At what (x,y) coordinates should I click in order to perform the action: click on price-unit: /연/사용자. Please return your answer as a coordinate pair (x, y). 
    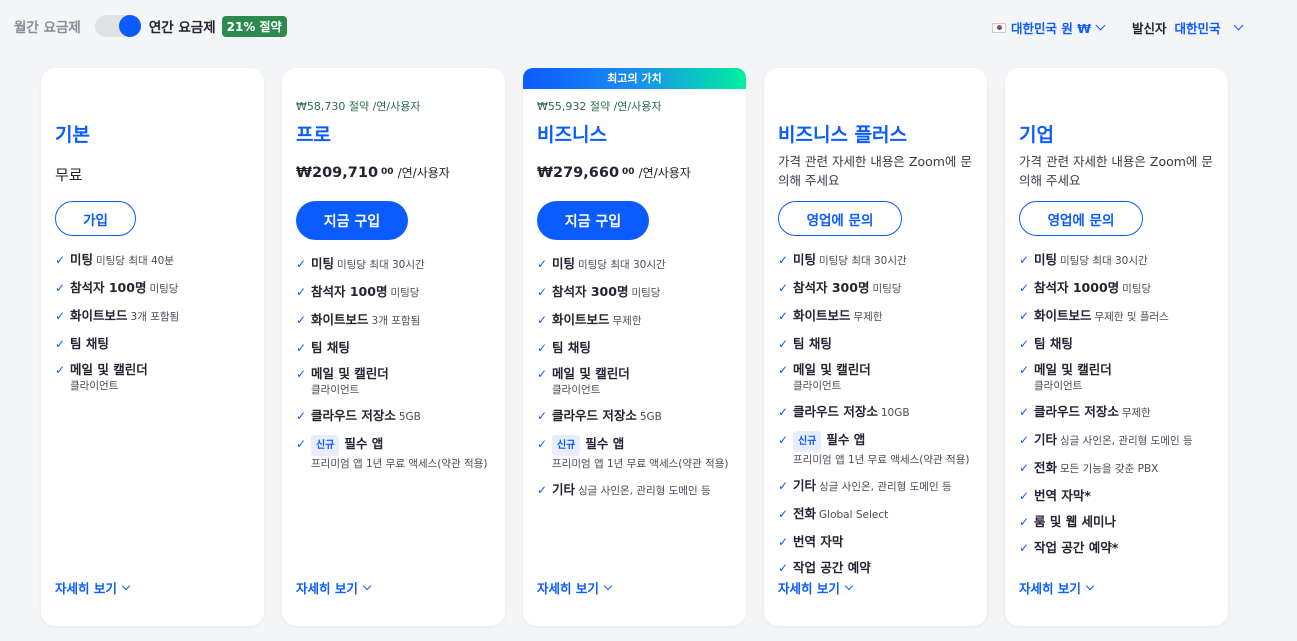
    Looking at the image, I should click on (423, 173).